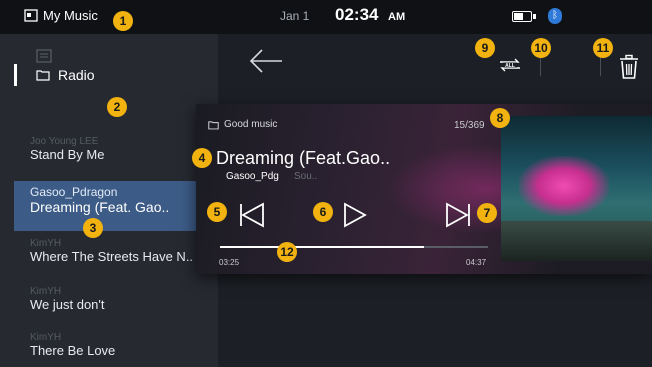 This screenshot has width=652, height=367. What do you see at coordinates (229, 262) in the screenshot?
I see `current-time: 03:25` at bounding box center [229, 262].